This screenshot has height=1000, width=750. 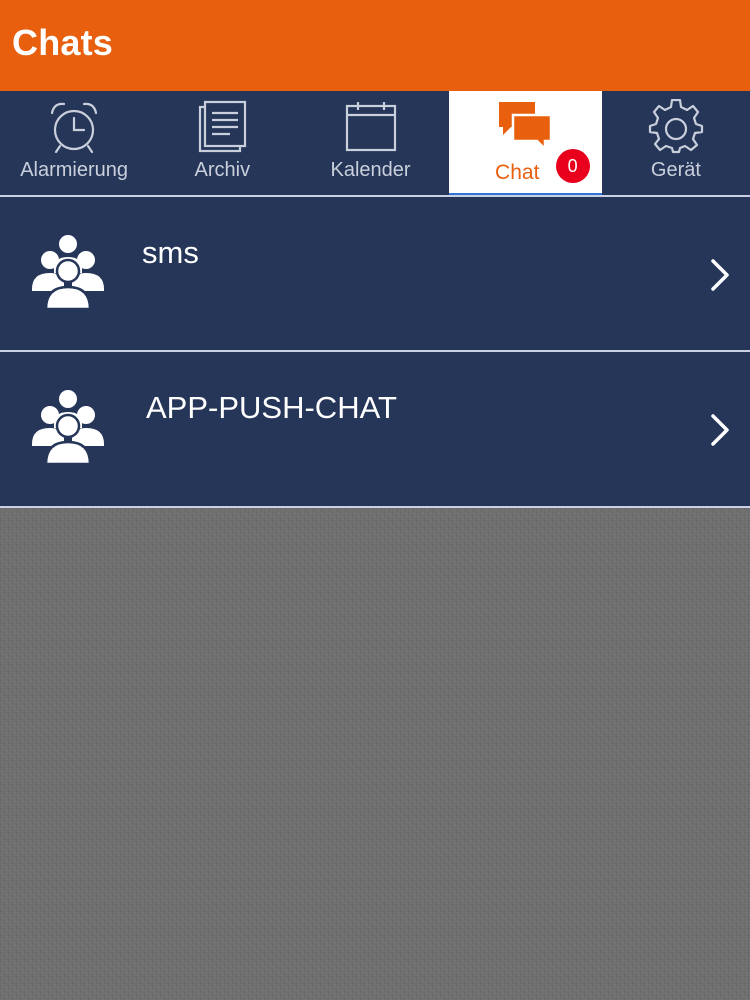 What do you see at coordinates (222, 170) in the screenshot?
I see `tab-label: Archiv` at bounding box center [222, 170].